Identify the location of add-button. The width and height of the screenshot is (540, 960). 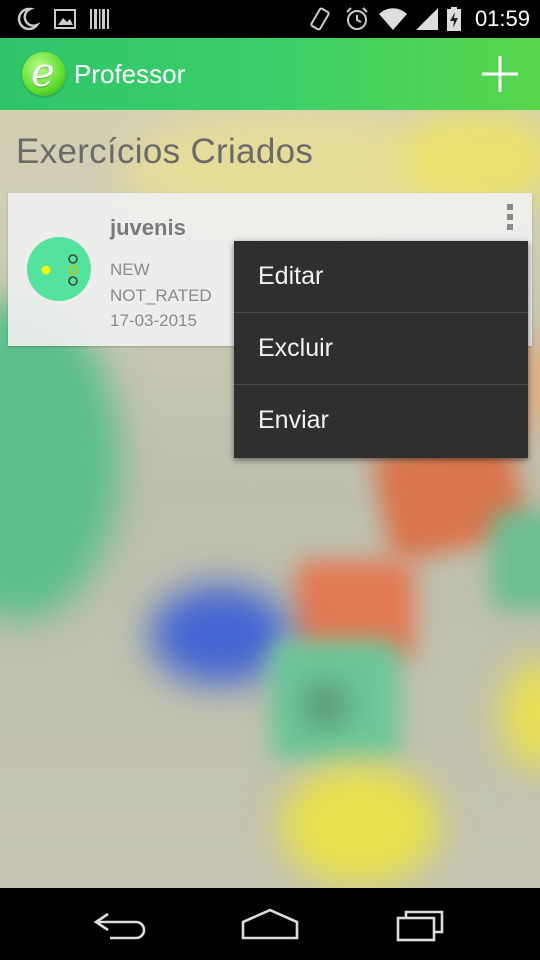
(500, 74).